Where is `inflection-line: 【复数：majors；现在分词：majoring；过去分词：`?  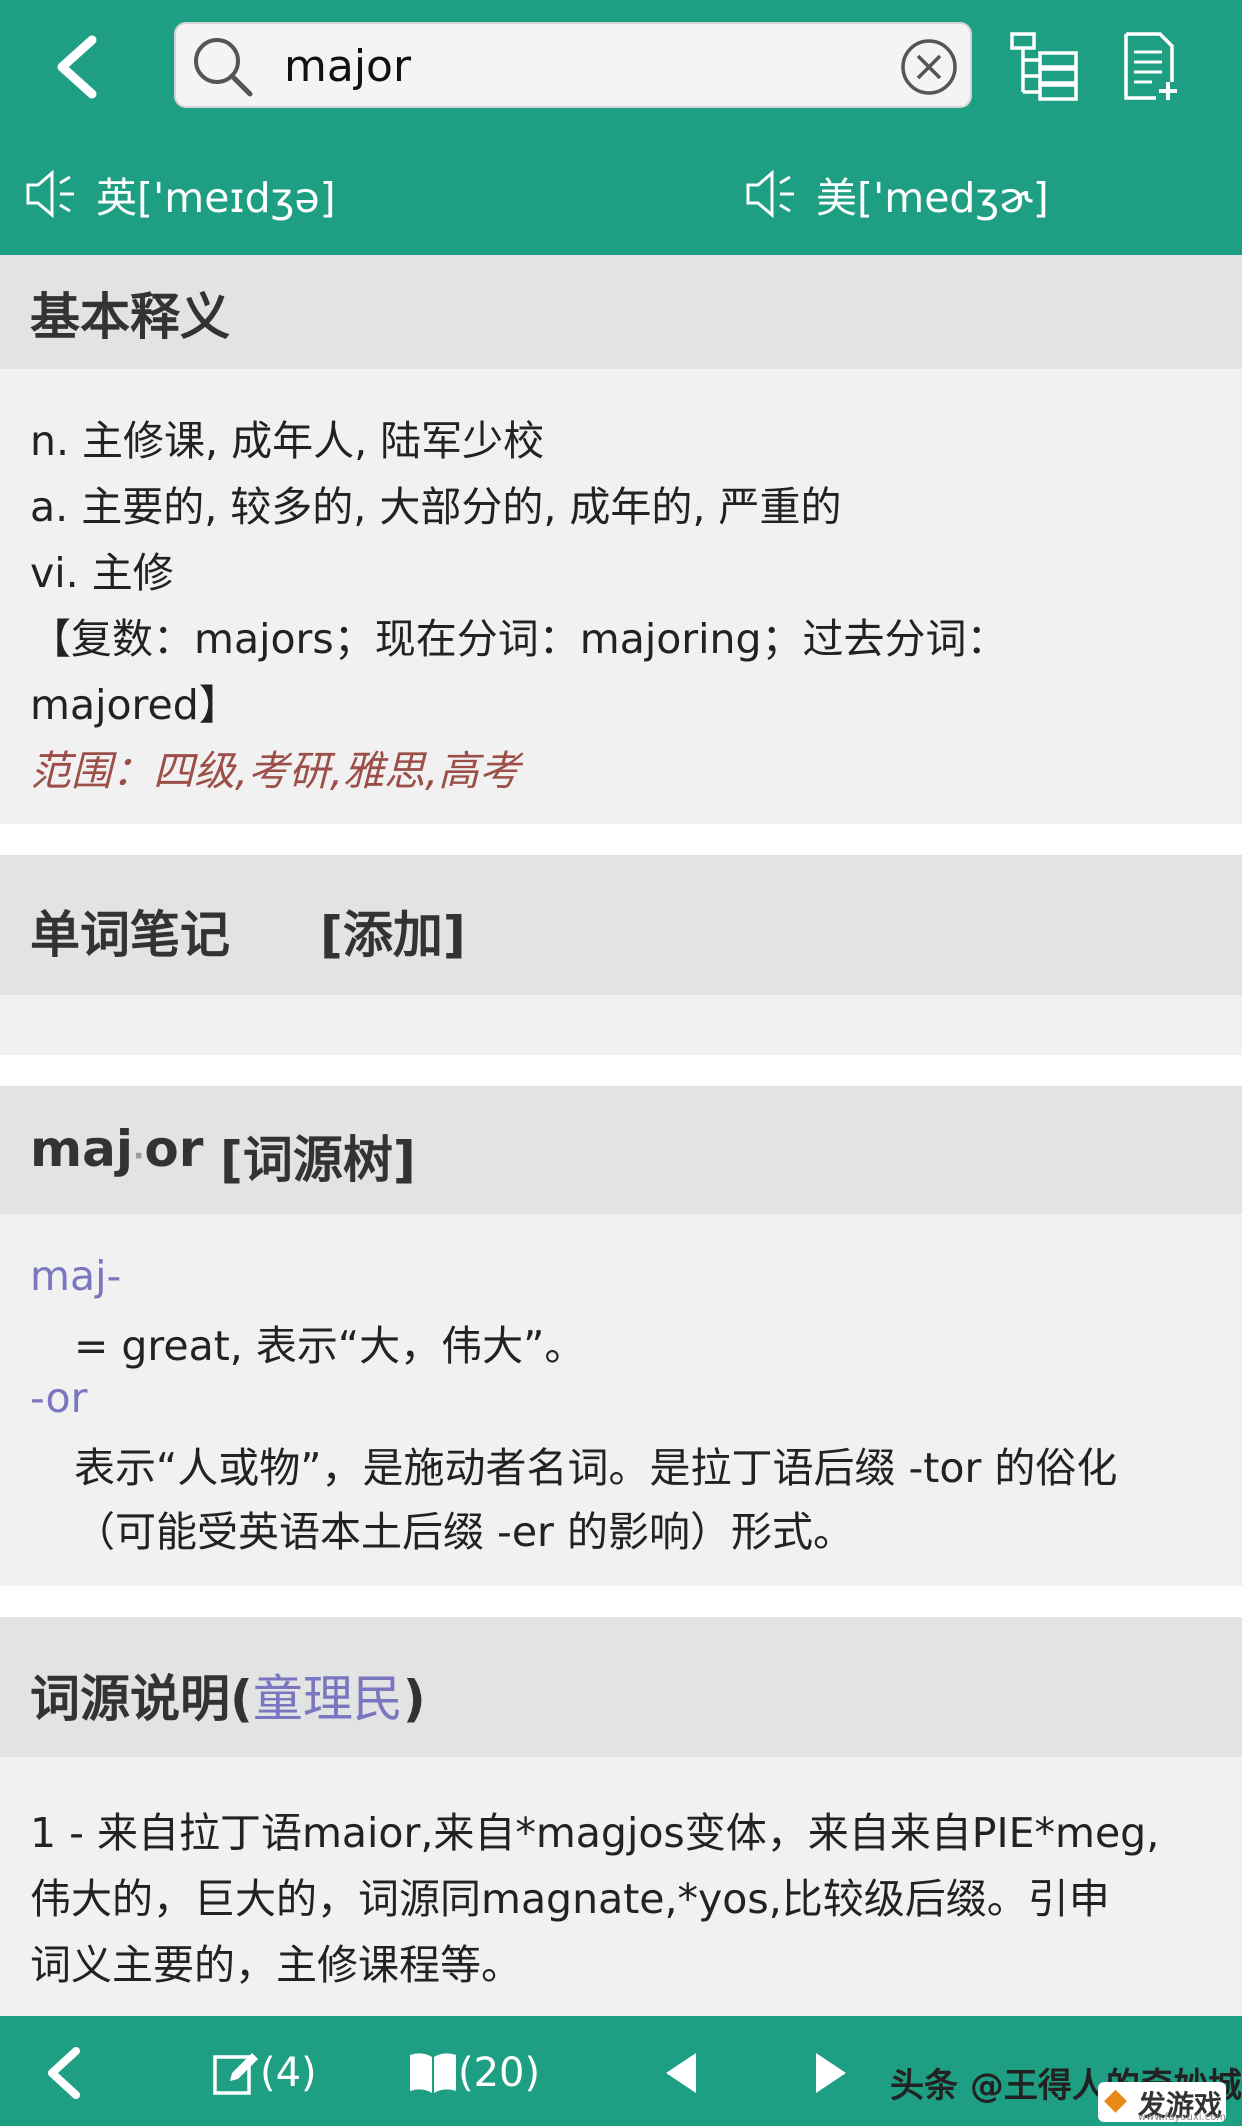
inflection-line: 【复数：majors；现在分词：majoring；过去分词： is located at coordinates (519, 639).